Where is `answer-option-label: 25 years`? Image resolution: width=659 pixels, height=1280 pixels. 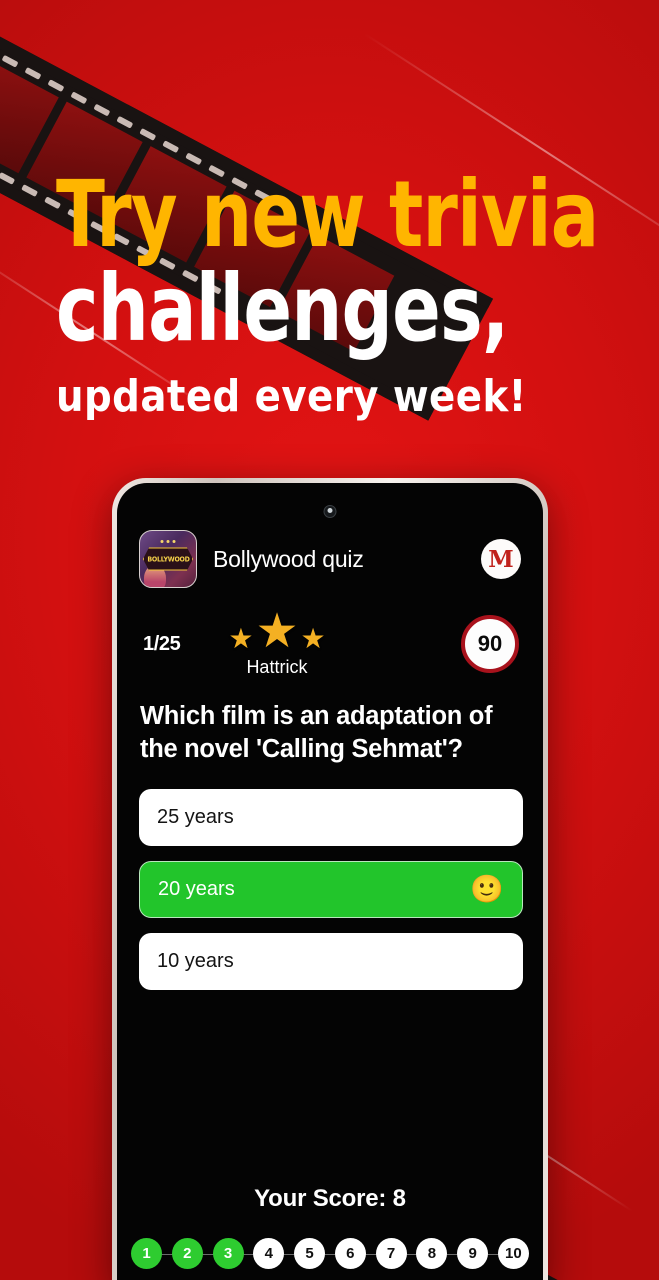
answer-option-label: 25 years is located at coordinates (195, 817).